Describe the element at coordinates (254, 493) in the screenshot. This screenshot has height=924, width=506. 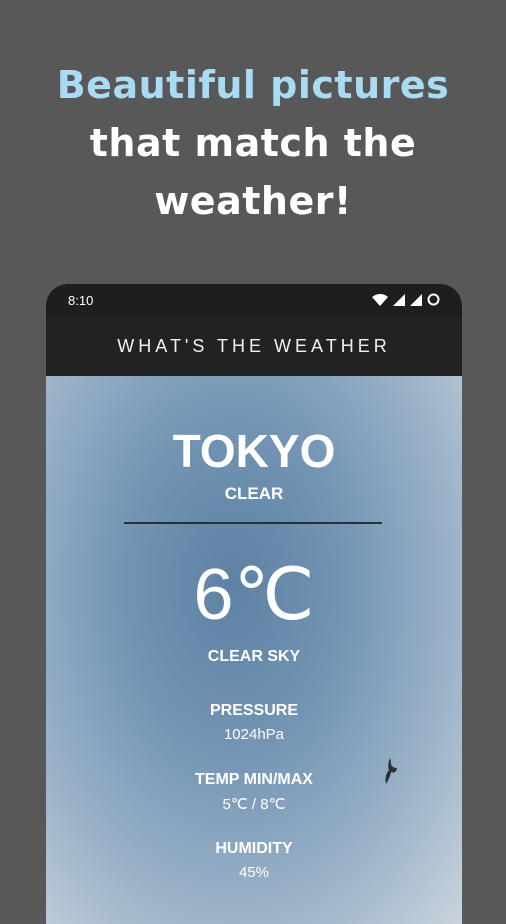
I see `weather-condition: CLEAR` at that location.